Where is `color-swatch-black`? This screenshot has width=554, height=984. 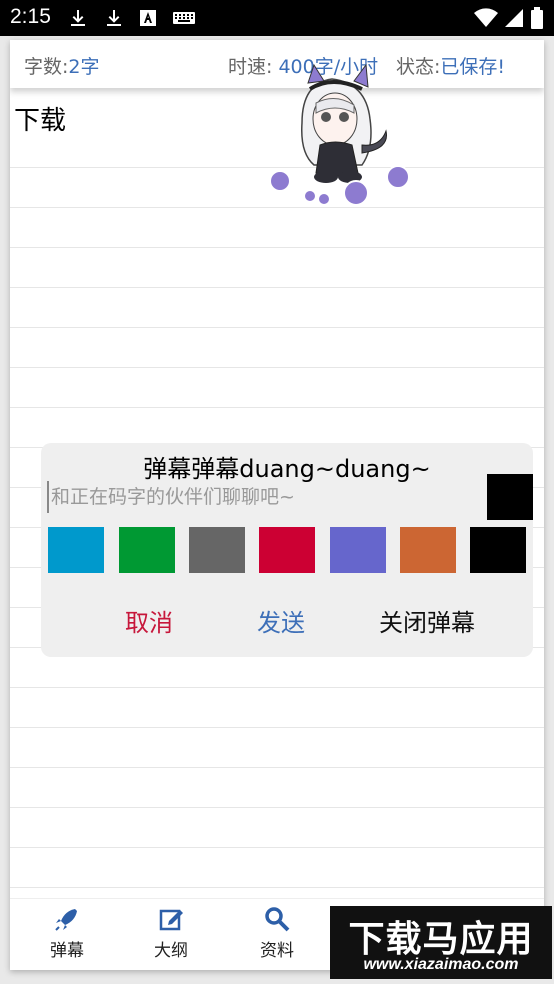
color-swatch-black is located at coordinates (498, 550).